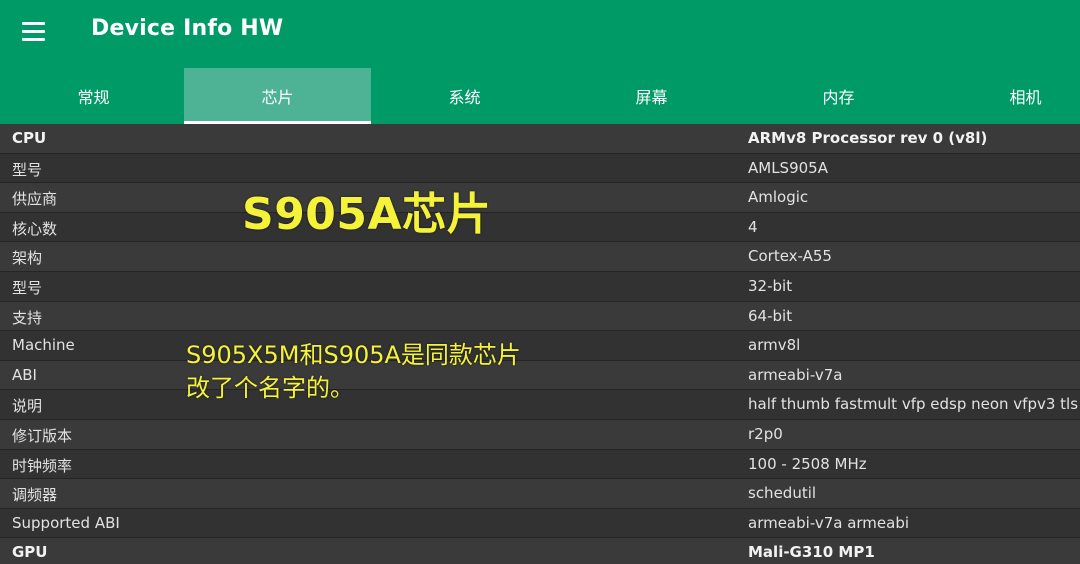 This screenshot has width=1080, height=564. What do you see at coordinates (807, 463) in the screenshot?
I see `row-value: 100 - 2508 MHz` at bounding box center [807, 463].